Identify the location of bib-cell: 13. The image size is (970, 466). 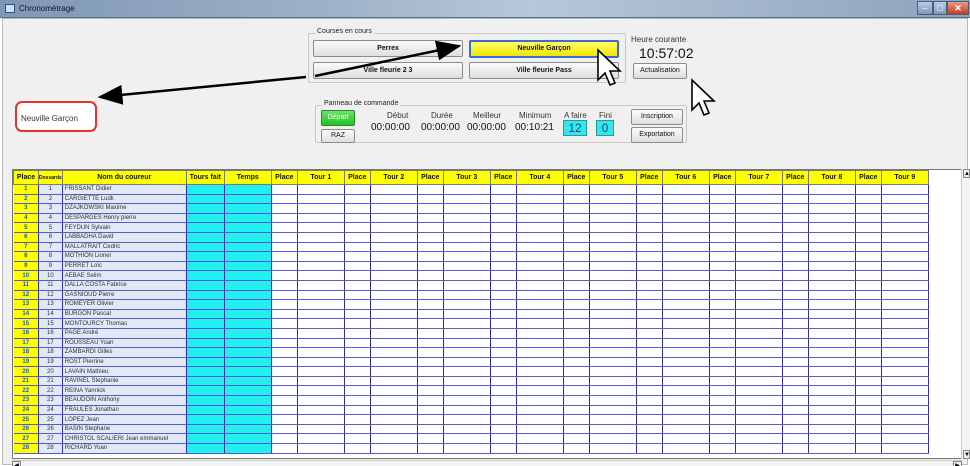
(50, 304).